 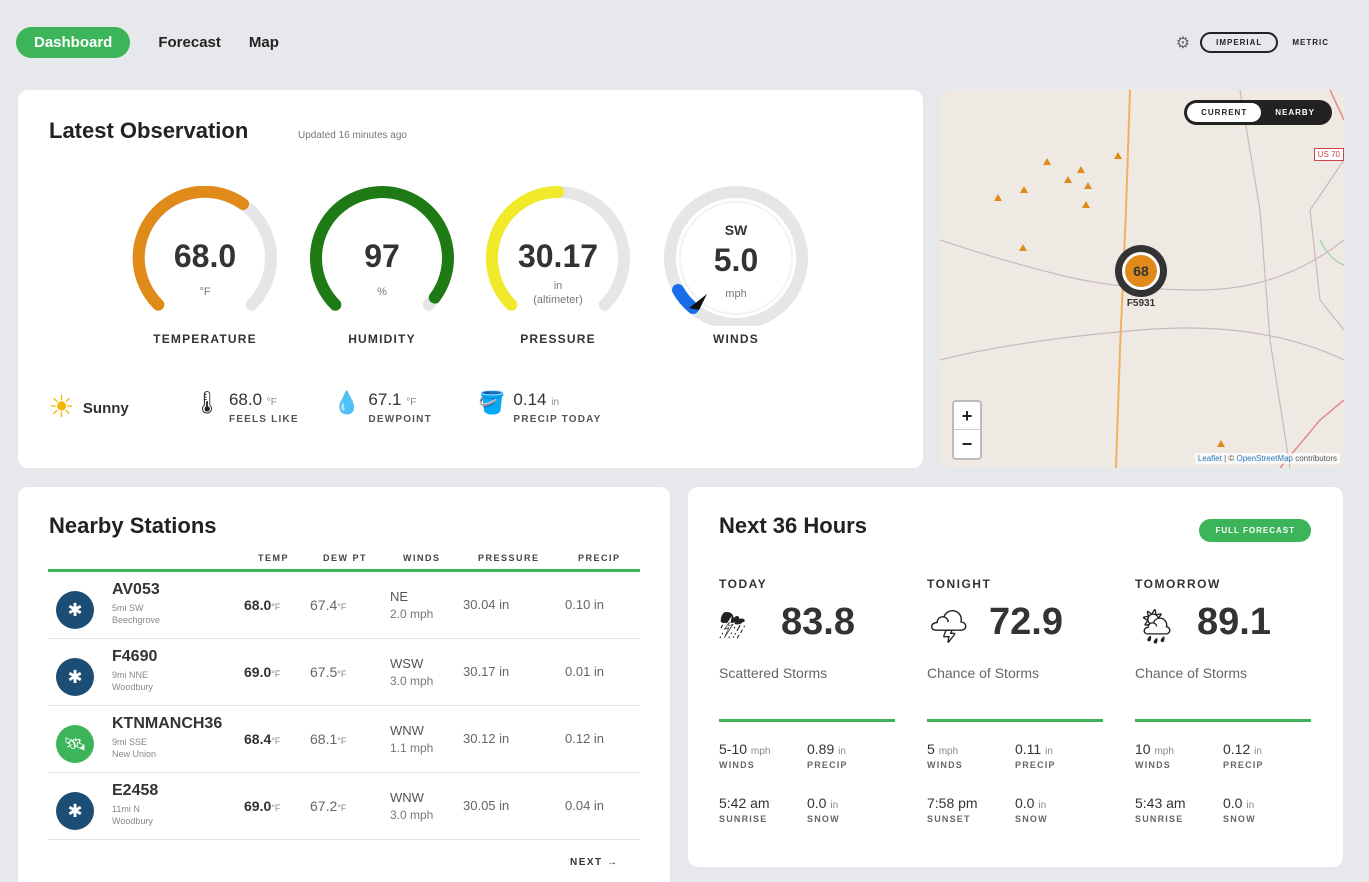 I want to click on station-dewpoint: 67.4°F, so click(x=328, y=605).